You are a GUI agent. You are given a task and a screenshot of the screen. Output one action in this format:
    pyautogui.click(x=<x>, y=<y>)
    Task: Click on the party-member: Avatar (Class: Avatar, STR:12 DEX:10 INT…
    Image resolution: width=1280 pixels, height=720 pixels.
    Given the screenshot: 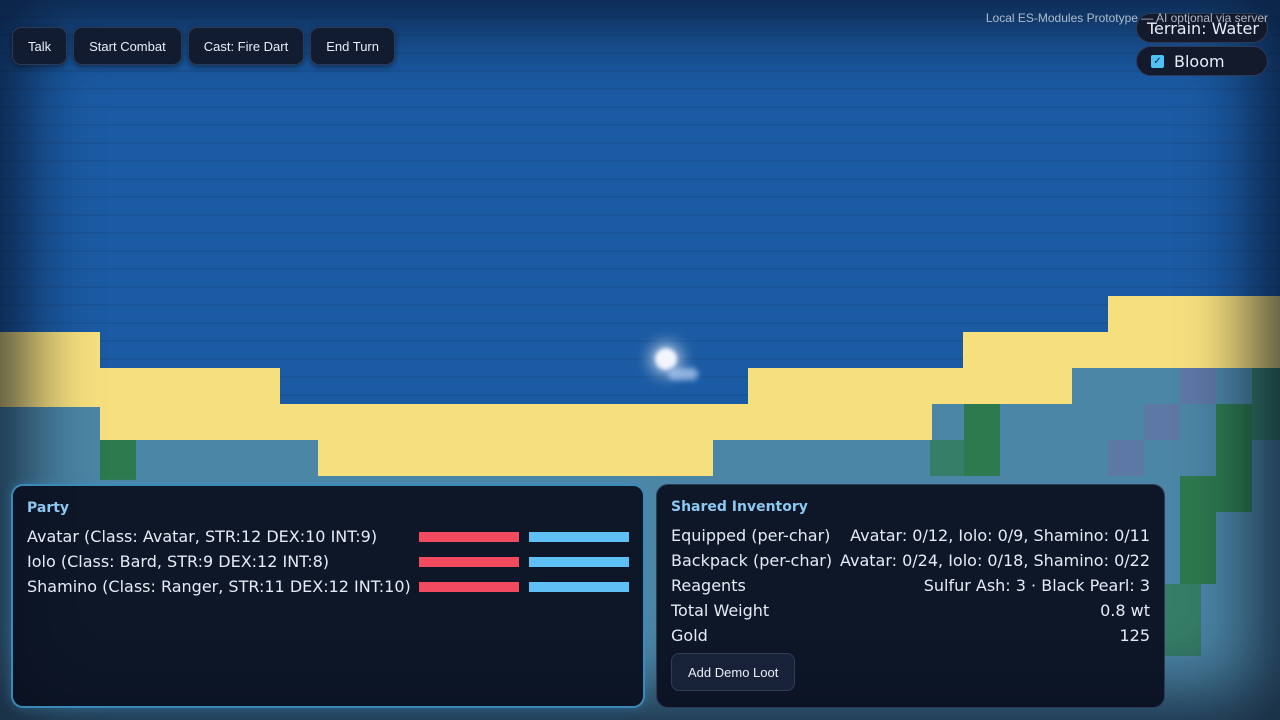 What is the action you would take?
    pyautogui.click(x=328, y=536)
    